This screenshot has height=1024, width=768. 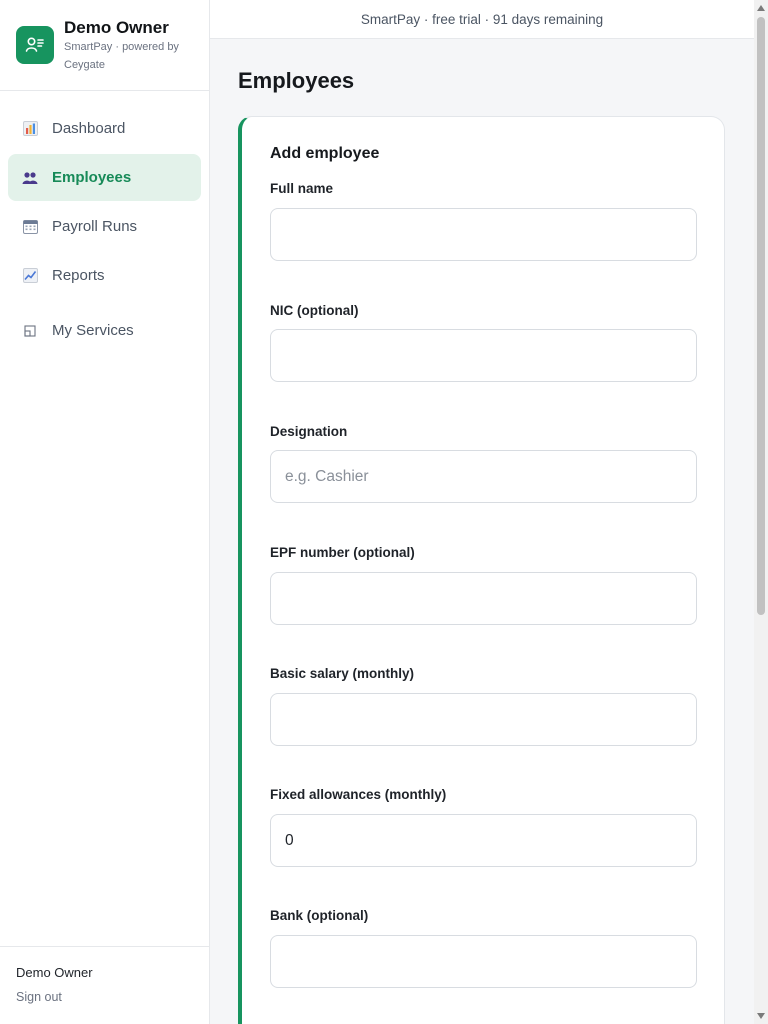 I want to click on calendar-icon, so click(x=30, y=227).